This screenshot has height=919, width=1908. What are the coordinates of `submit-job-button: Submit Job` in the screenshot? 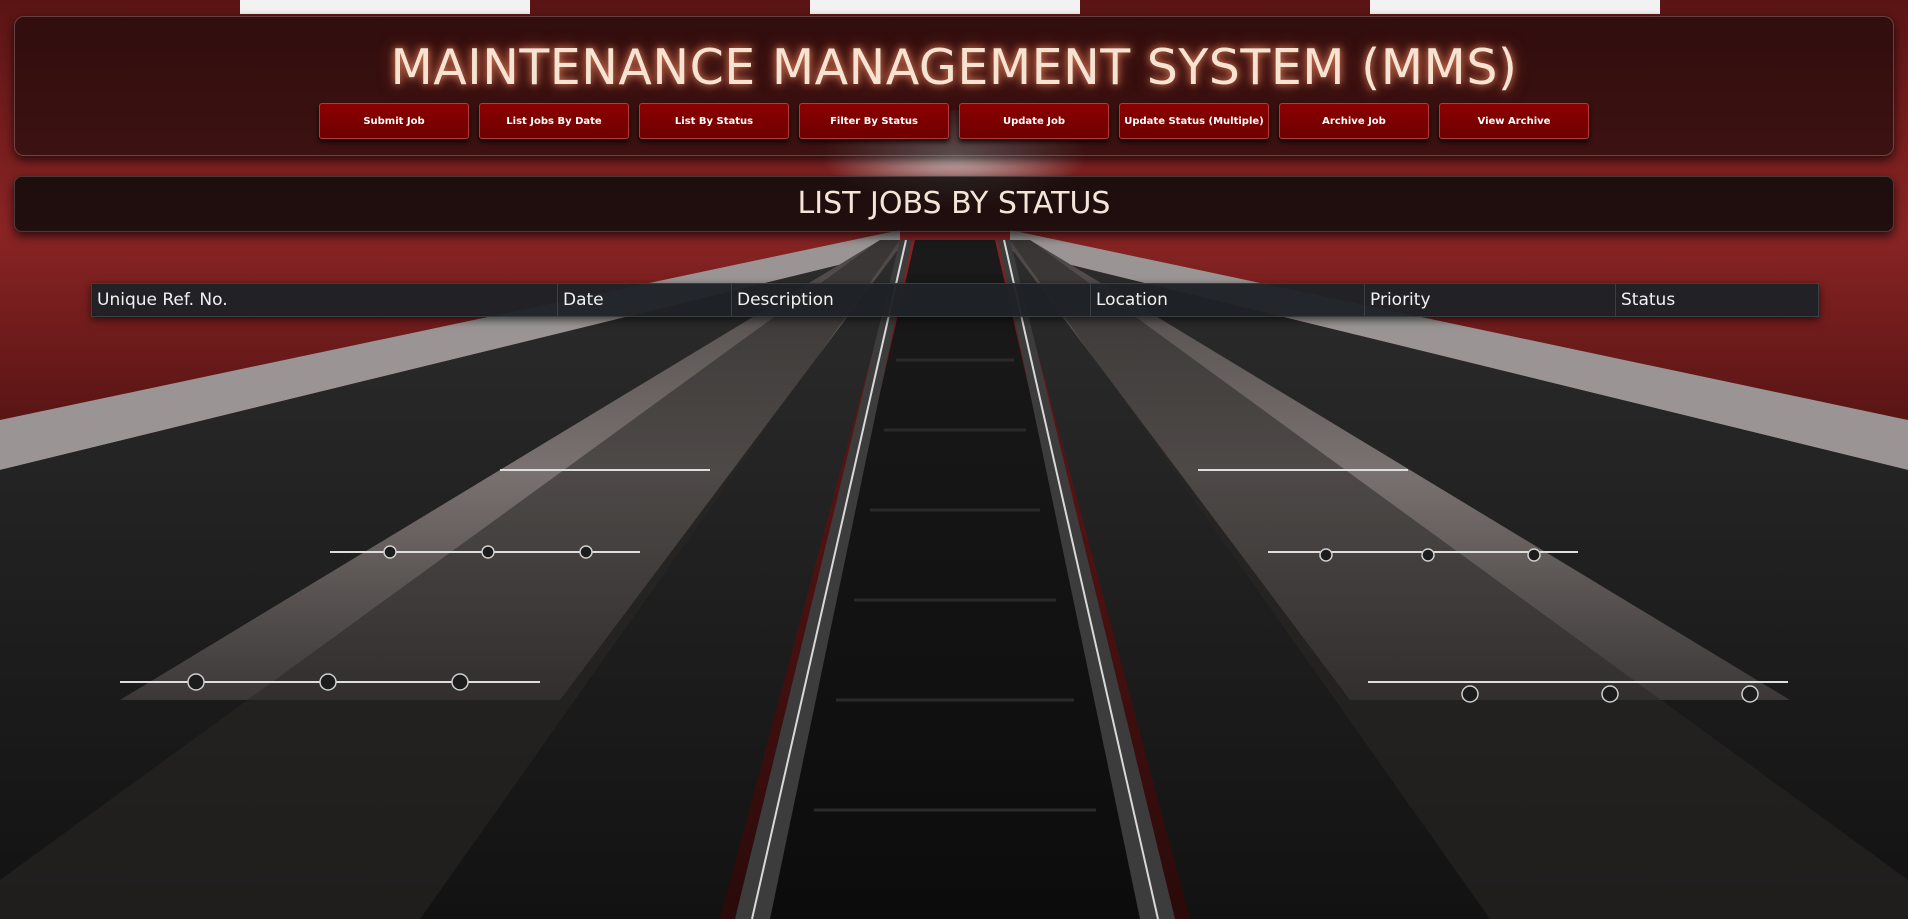 It's located at (394, 121).